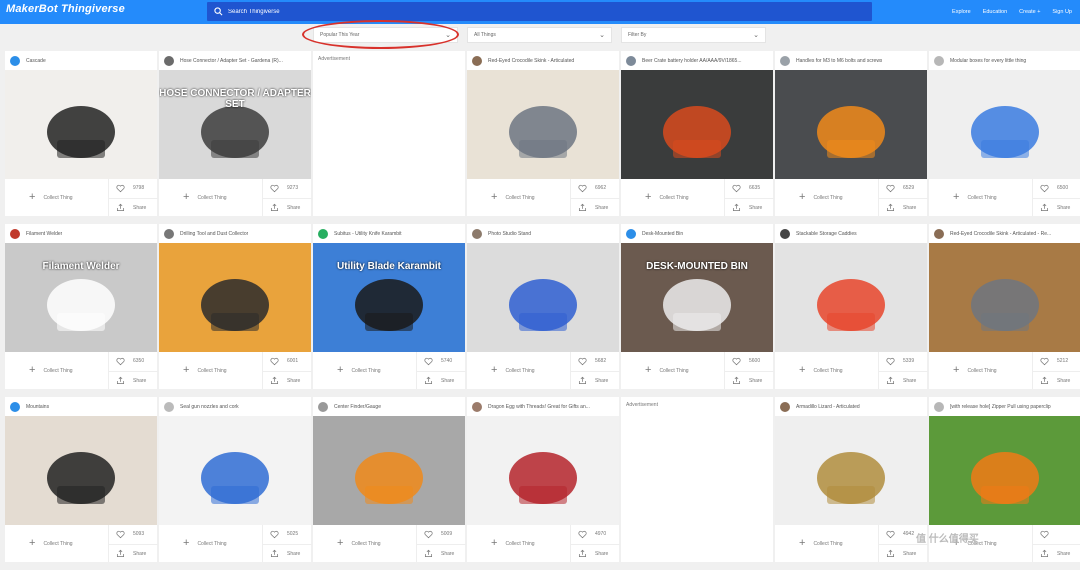 Image resolution: width=1080 pixels, height=570 pixels. What do you see at coordinates (693, 35) in the screenshot?
I see `filter-by-dropdown: Filter By ⌄` at bounding box center [693, 35].